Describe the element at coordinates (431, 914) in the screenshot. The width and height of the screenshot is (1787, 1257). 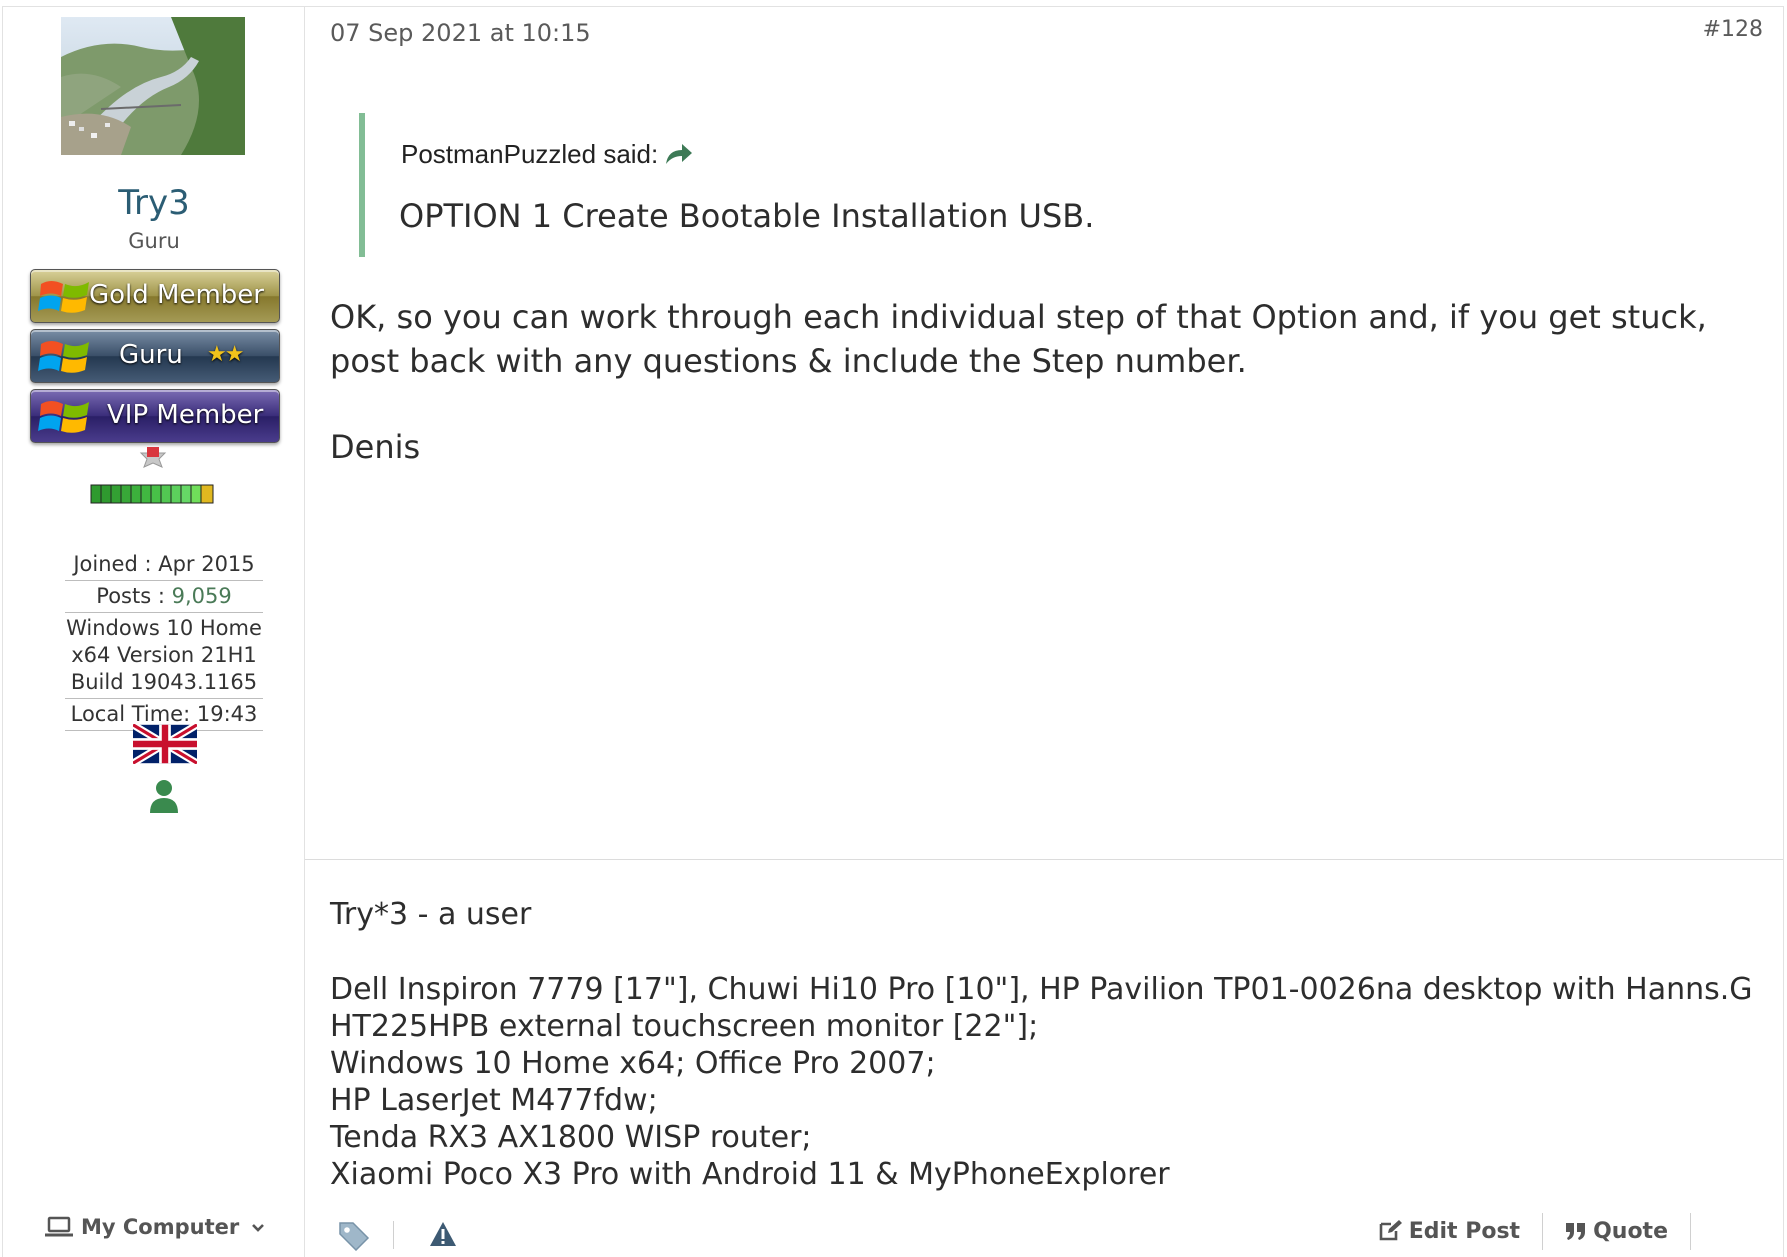
I see `signature-title: Try*3 - a user` at that location.